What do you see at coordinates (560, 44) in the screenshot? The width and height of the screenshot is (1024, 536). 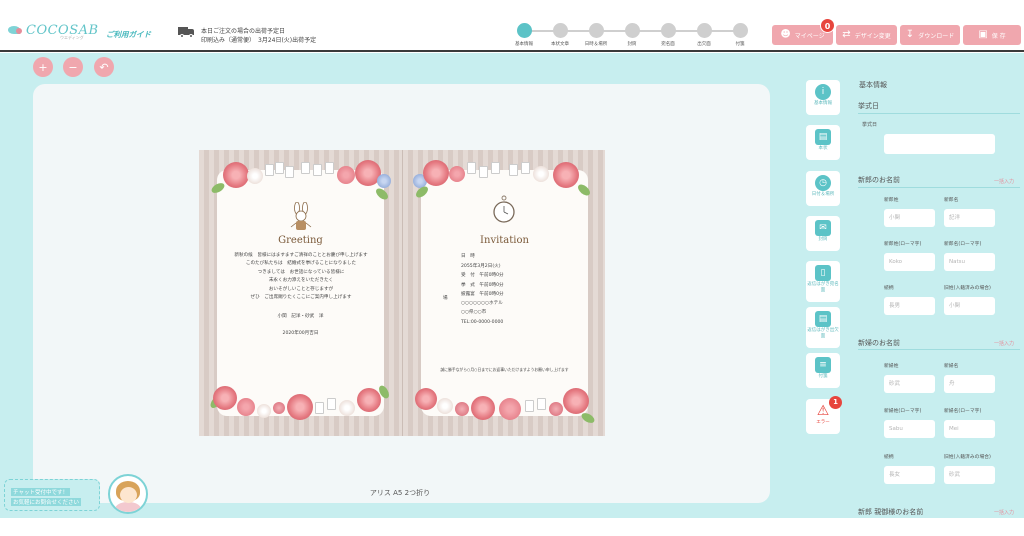 I see `step-label: 本状文章` at bounding box center [560, 44].